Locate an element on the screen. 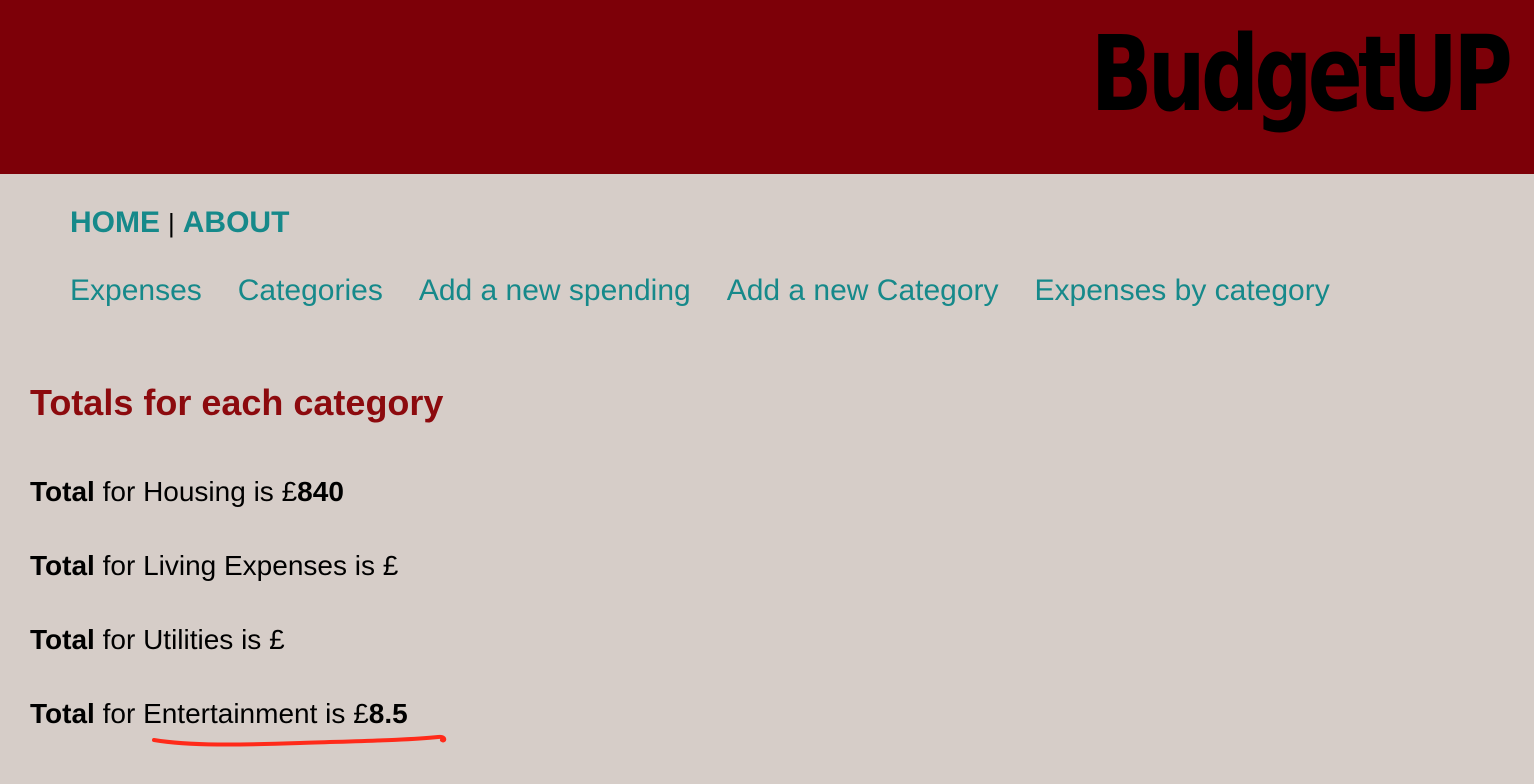  nav-home-link: HOME is located at coordinates (115, 222).